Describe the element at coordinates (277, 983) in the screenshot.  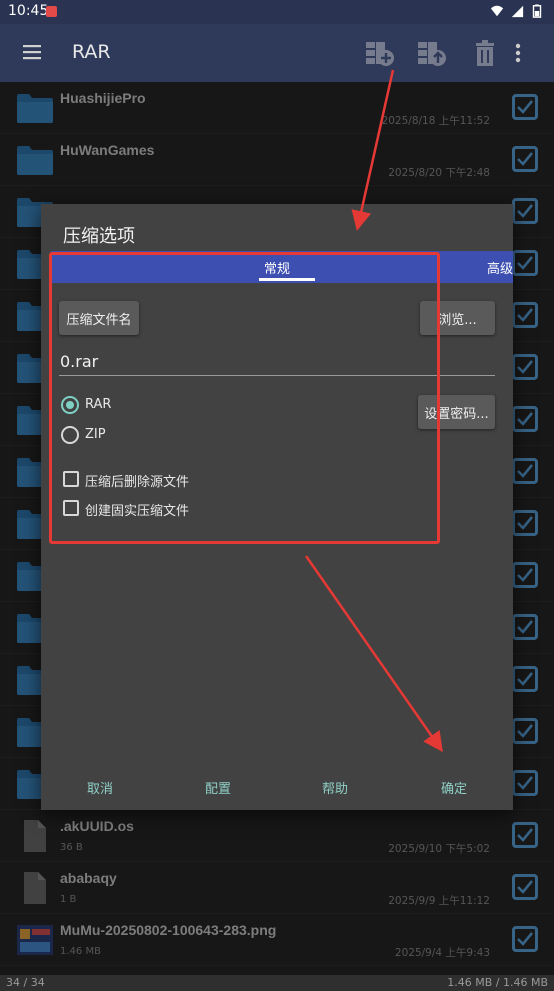
I see `footer-status: 34 / 34 1.46 MB / 1.46 MB` at that location.